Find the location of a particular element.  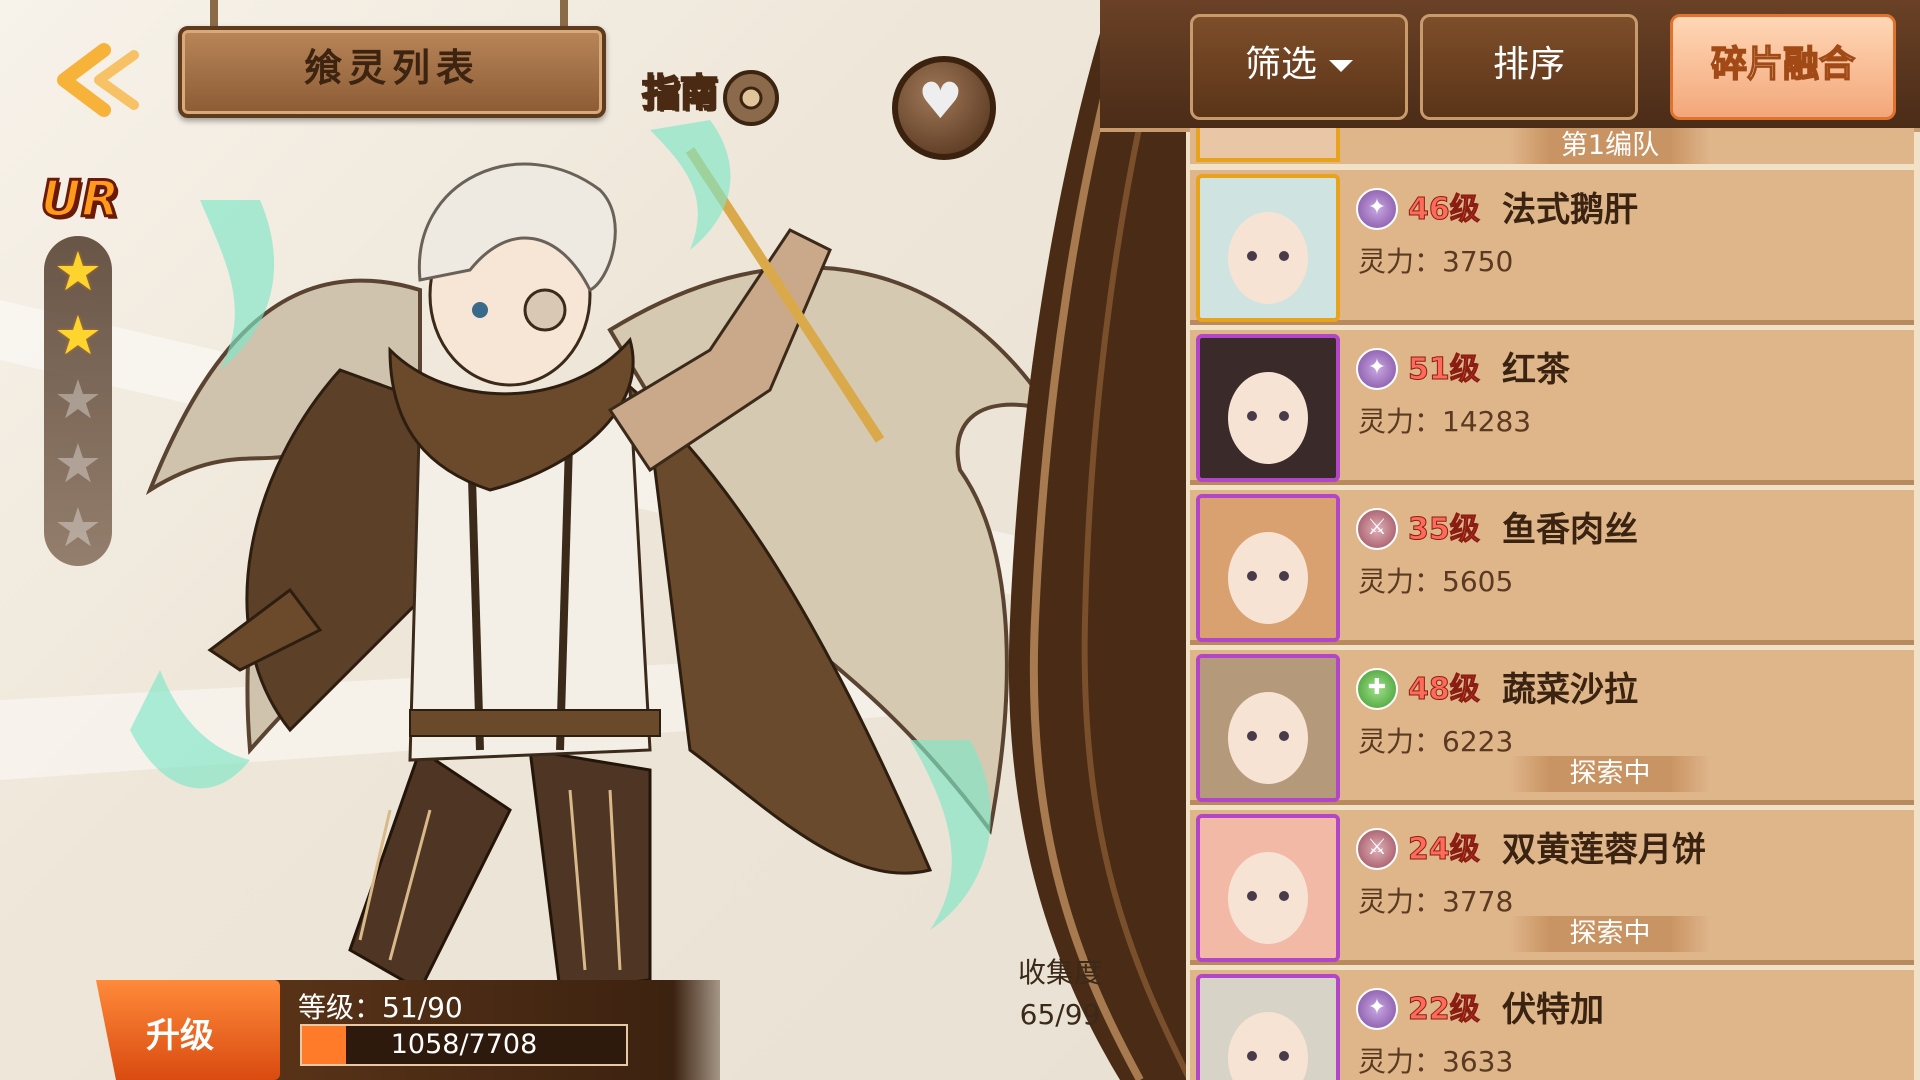

character-card: ⚔ 35级 鱼香肉丝灵力：5605 is located at coordinates (1552, 567).